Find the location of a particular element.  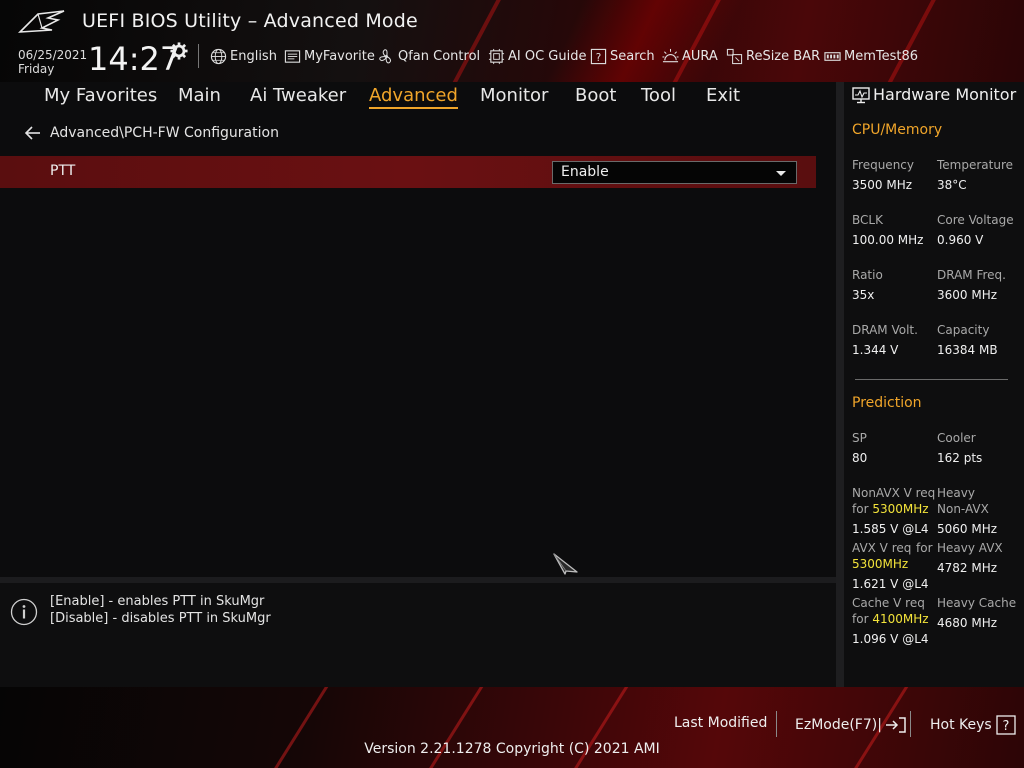

ezmode-button: EzMode(F7)| is located at coordinates (851, 725).